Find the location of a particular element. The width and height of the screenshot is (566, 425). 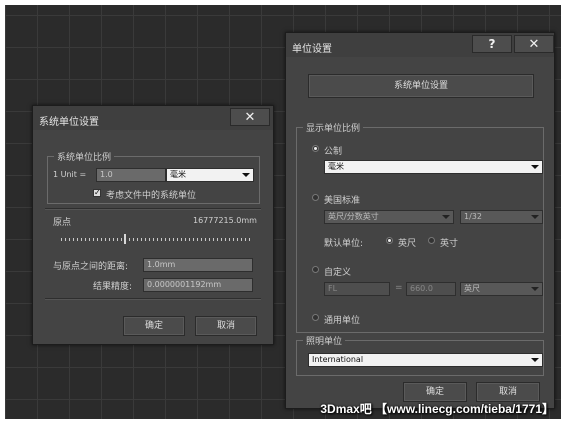

unit-equals-label: 1 Unit = is located at coordinates (70, 174).